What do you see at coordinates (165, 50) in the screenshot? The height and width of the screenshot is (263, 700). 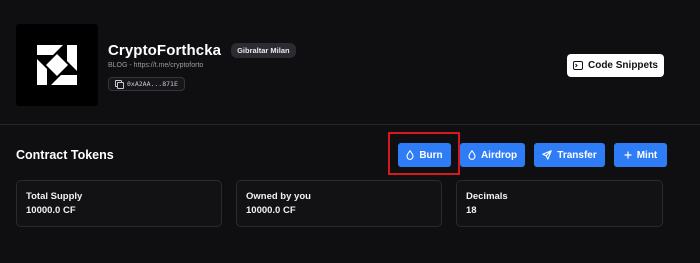 I see `contract-title: CryptoForthcka` at bounding box center [165, 50].